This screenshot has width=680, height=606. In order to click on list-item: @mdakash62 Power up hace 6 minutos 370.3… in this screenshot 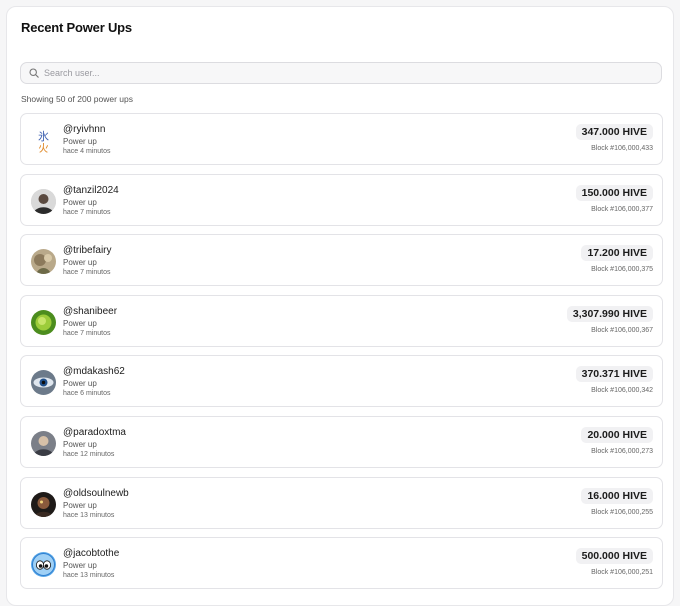, I will do `click(341, 381)`.